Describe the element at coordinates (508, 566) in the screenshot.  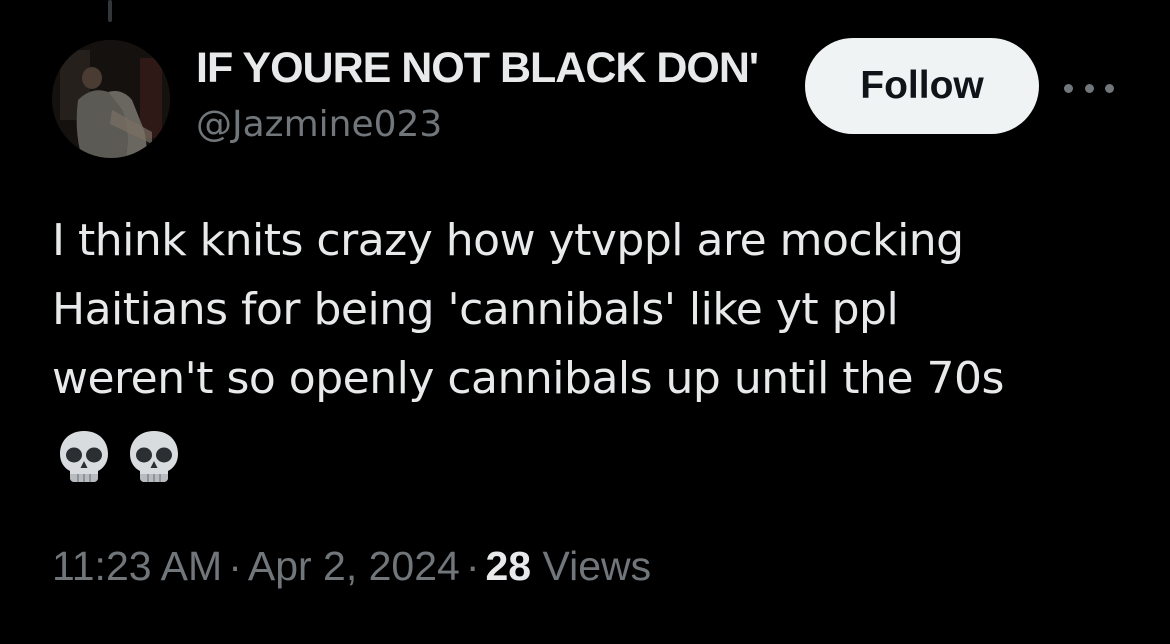
I see `views-count: 28` at that location.